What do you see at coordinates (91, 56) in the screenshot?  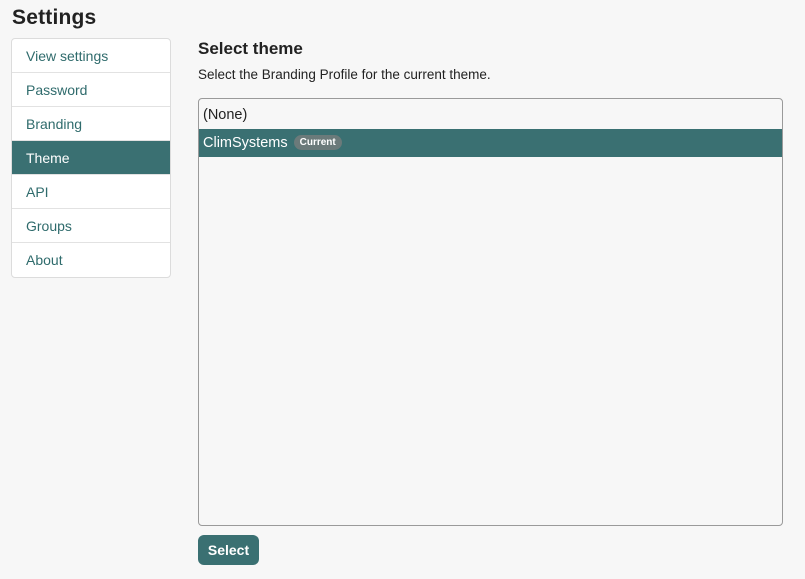 I see `sidebar-item-view-settings: View settings` at bounding box center [91, 56].